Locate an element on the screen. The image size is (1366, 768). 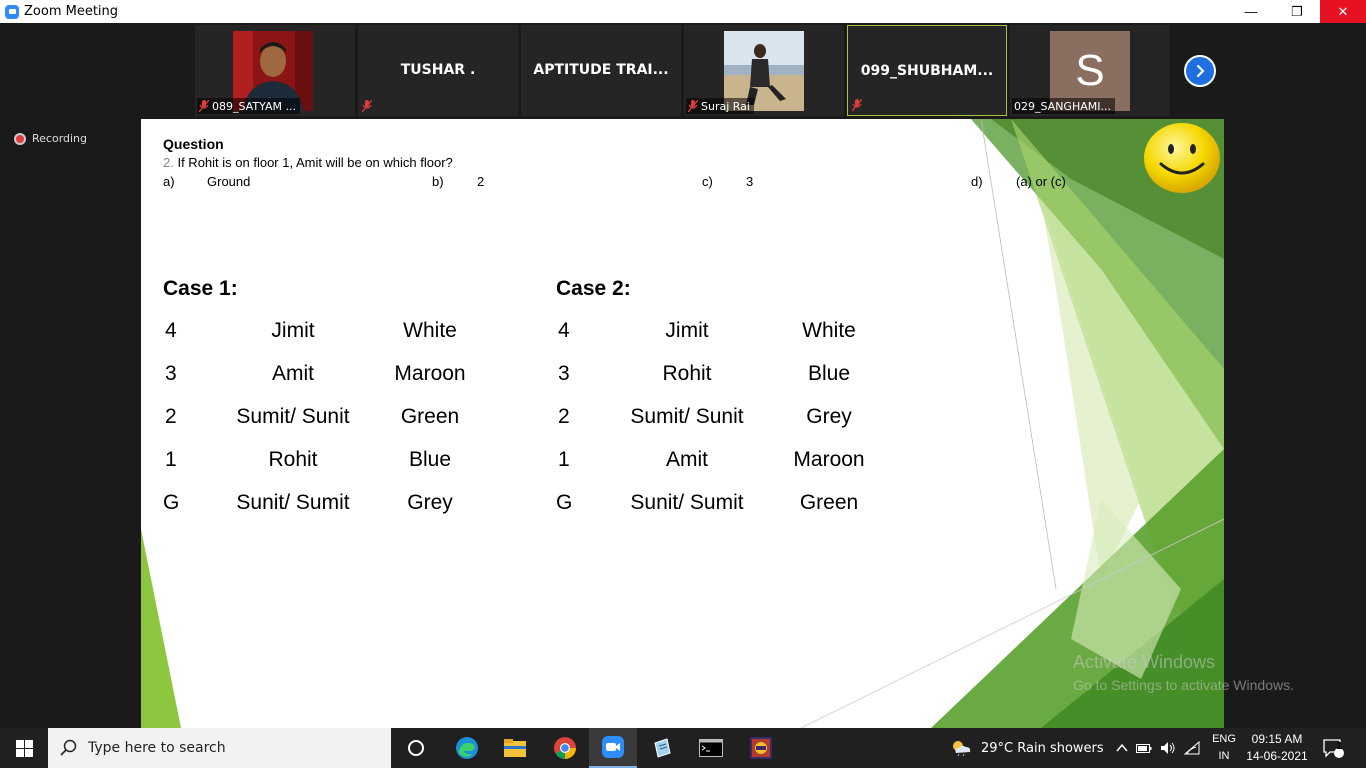
case-2-floor: 1 is located at coordinates (564, 459).